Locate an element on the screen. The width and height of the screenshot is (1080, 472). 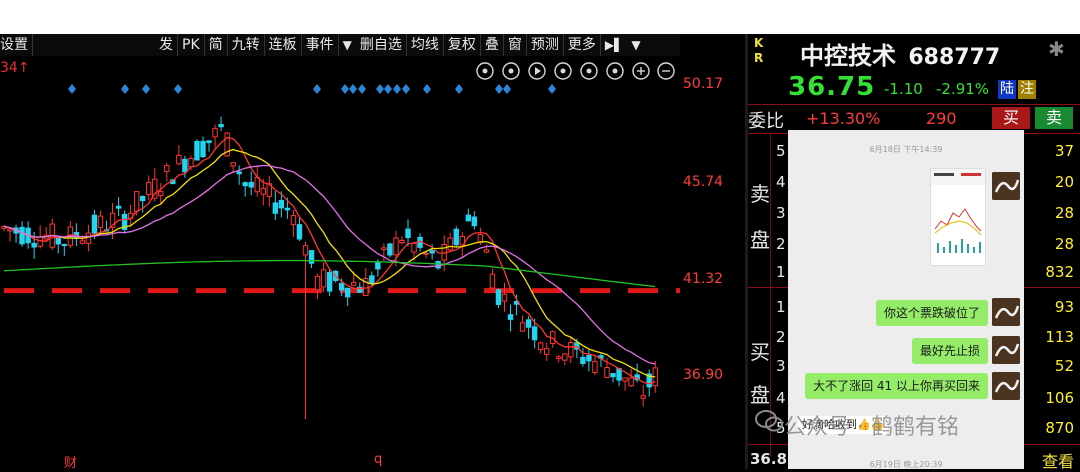
more-button: 更多 is located at coordinates (582, 45).